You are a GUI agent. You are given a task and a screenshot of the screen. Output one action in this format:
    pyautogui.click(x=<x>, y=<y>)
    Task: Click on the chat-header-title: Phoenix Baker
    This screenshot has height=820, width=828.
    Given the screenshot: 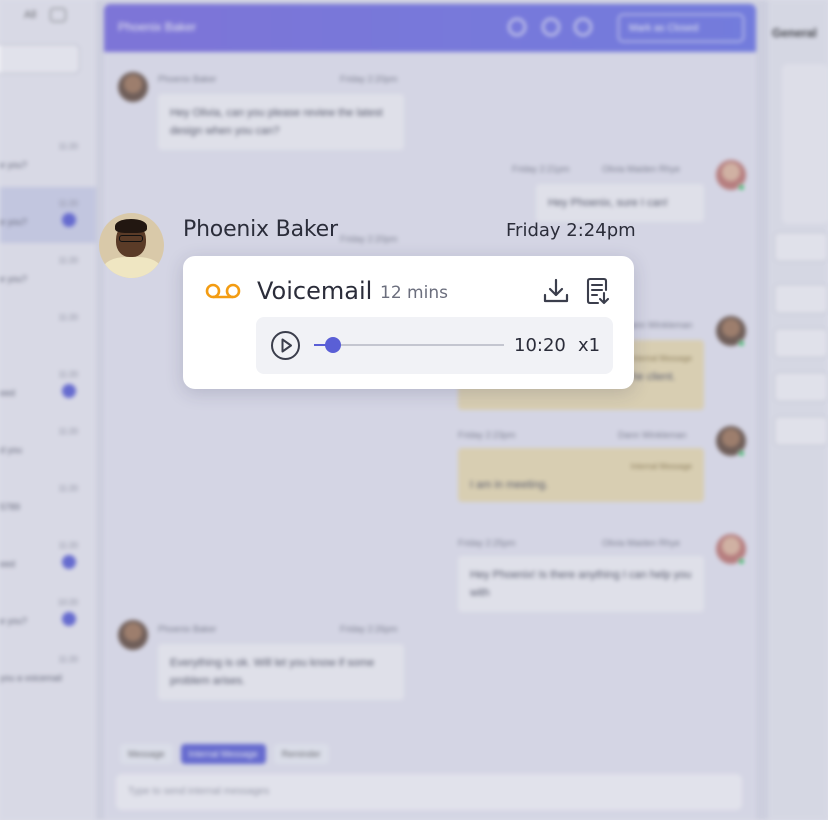 What is the action you would take?
    pyautogui.click(x=157, y=27)
    